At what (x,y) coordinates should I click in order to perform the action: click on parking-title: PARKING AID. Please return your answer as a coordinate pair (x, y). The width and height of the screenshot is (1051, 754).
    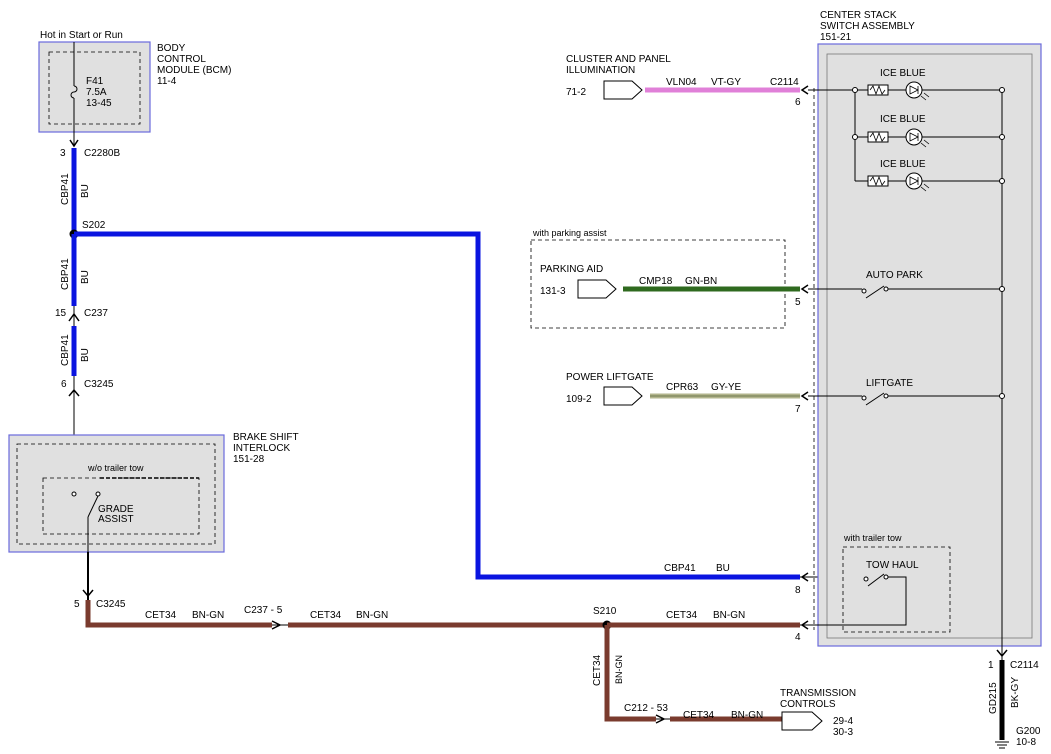
    Looking at the image, I should click on (571, 269).